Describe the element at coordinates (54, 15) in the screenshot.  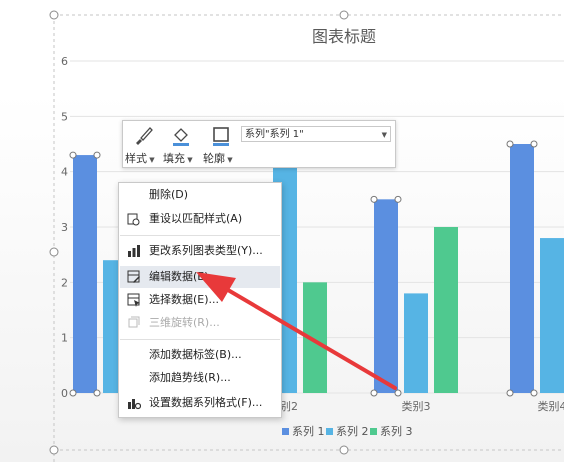
I see `resize-handle-top-left` at that location.